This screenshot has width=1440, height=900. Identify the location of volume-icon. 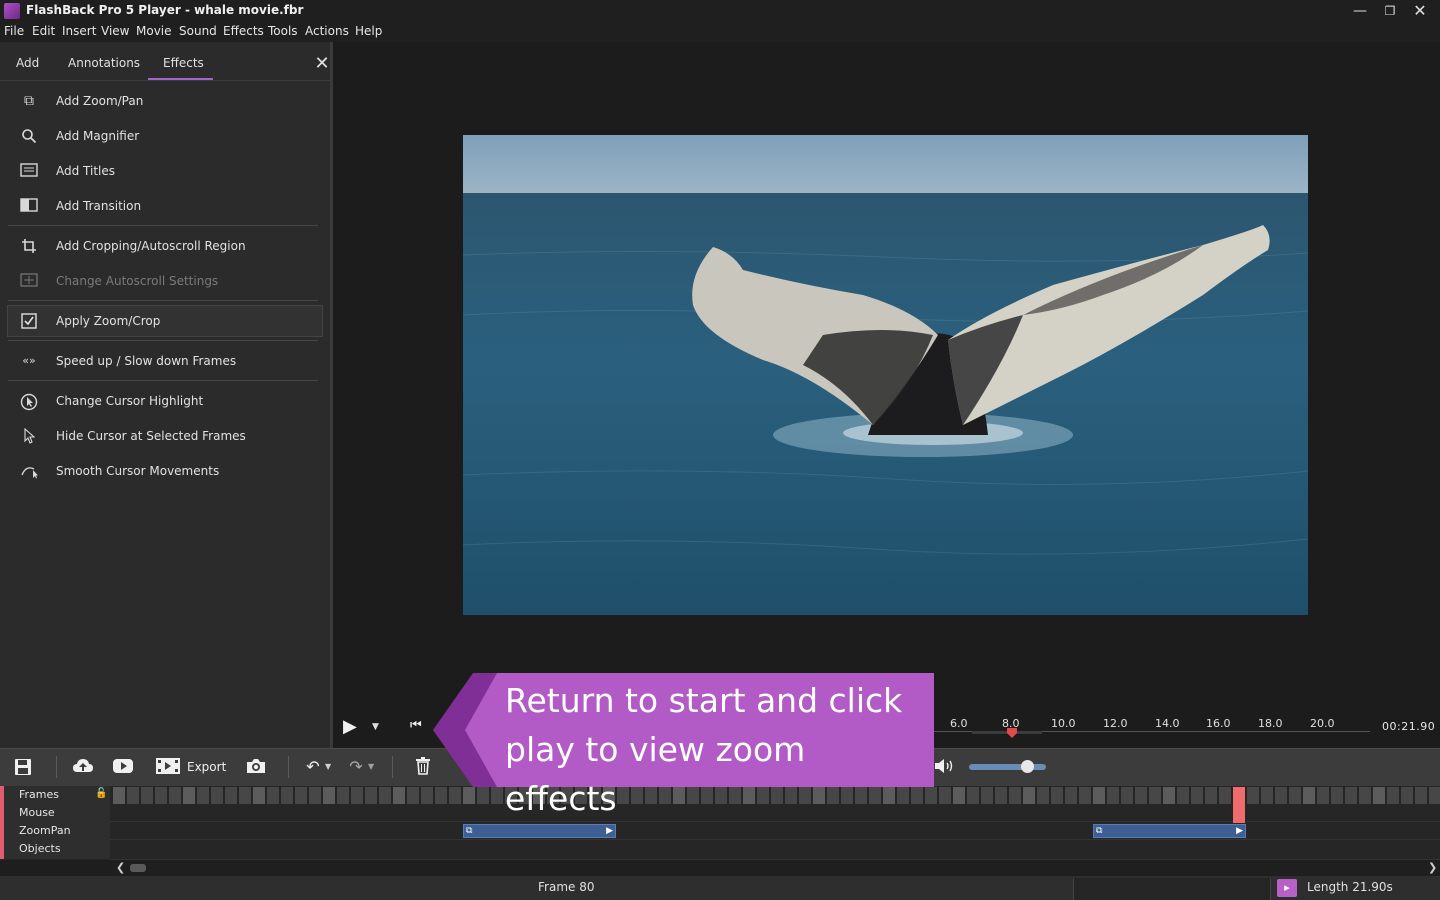
(944, 767).